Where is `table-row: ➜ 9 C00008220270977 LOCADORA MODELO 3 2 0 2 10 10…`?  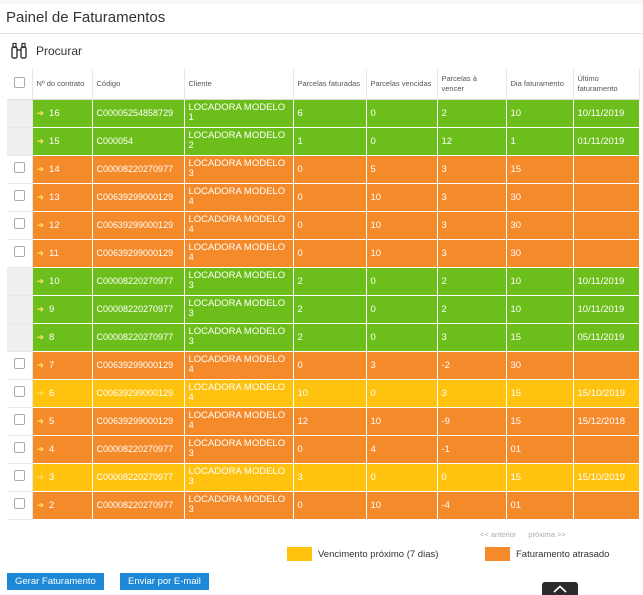 table-row: ➜ 9 C00008220270977 LOCADORA MODELO 3 2 0 2 10 10… is located at coordinates (323, 309).